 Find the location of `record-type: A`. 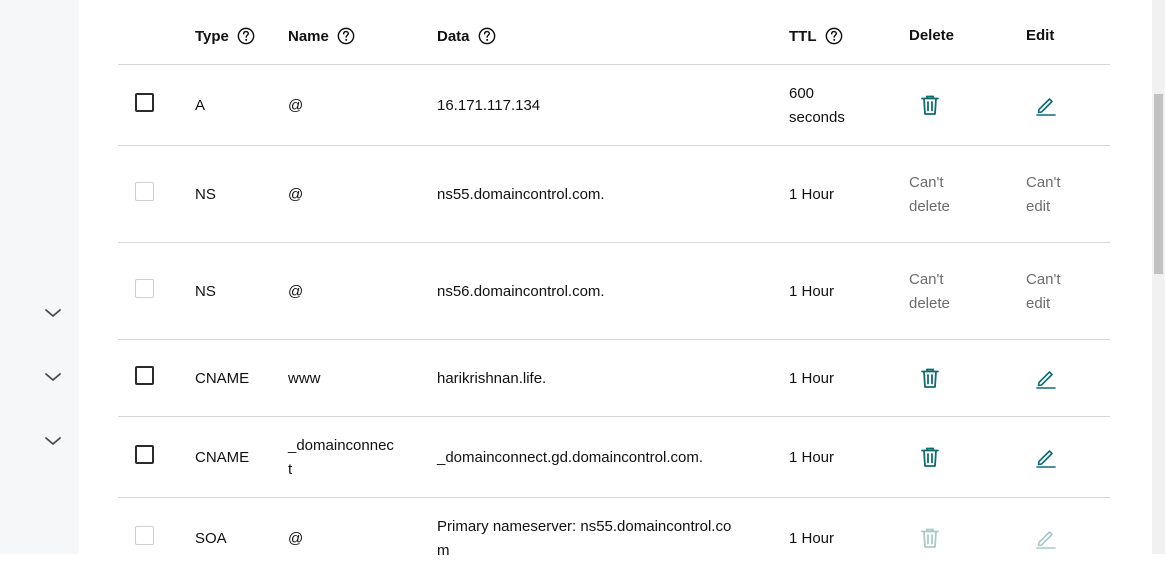

record-type: A is located at coordinates (200, 105).